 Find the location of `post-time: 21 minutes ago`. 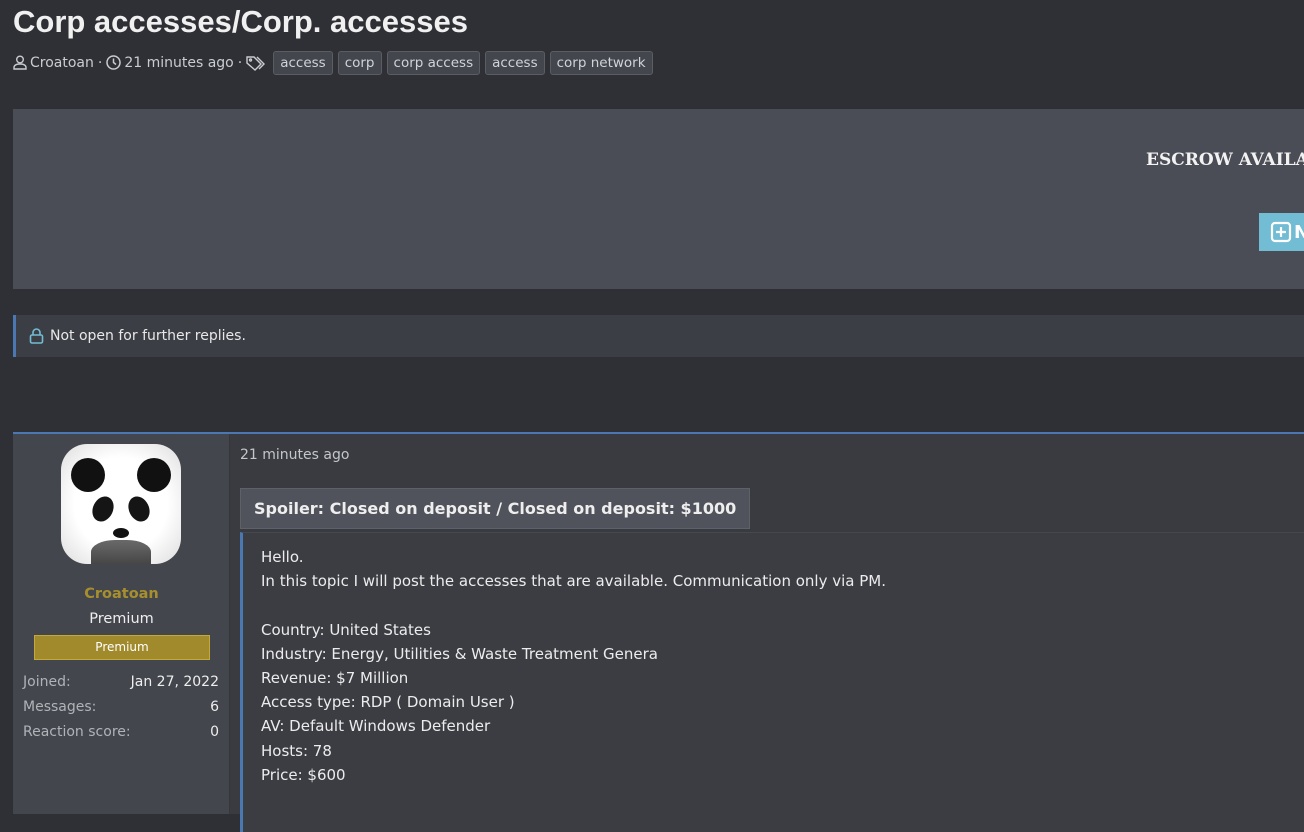

post-time: 21 minutes ago is located at coordinates (294, 455).